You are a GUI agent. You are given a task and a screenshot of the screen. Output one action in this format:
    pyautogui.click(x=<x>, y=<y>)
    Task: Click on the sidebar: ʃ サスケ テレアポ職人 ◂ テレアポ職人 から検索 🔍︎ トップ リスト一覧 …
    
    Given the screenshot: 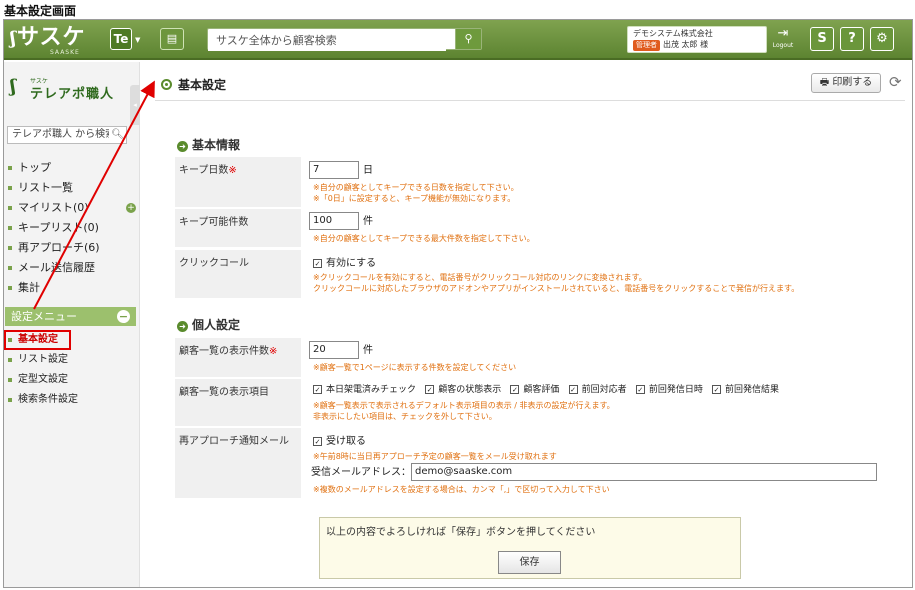 What is the action you would take?
    pyautogui.click(x=72, y=324)
    